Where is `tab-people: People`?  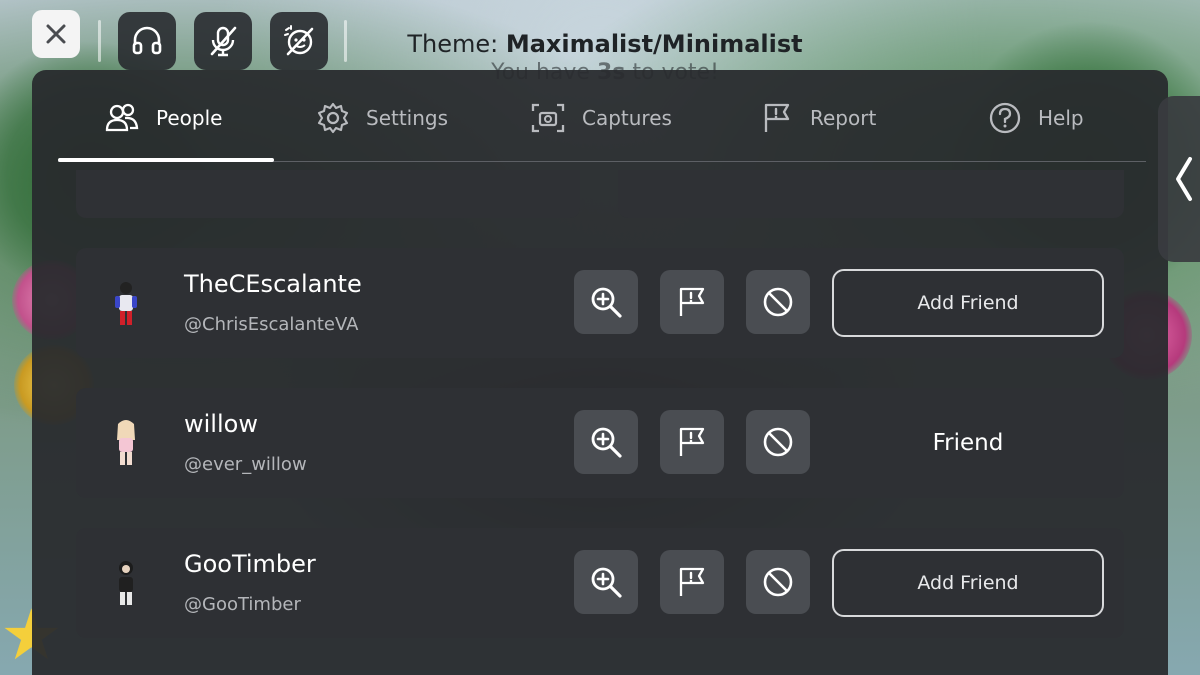
tab-people: People is located at coordinates (163, 118).